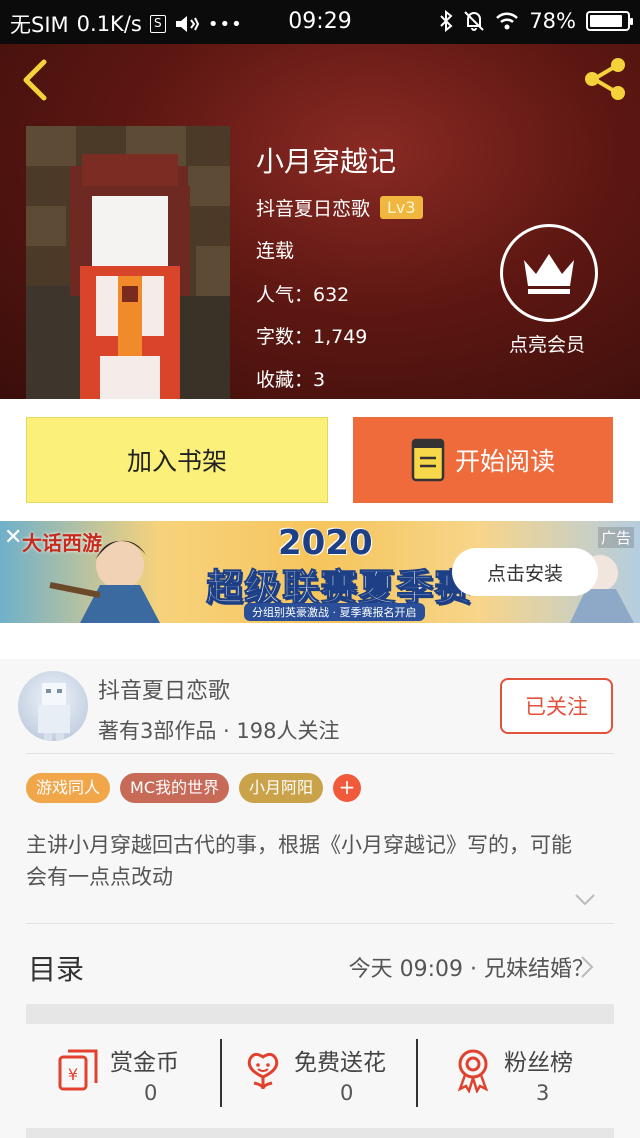 The width and height of the screenshot is (640, 1138). I want to click on fan-ranking-label: 粉丝榜, so click(538, 1063).